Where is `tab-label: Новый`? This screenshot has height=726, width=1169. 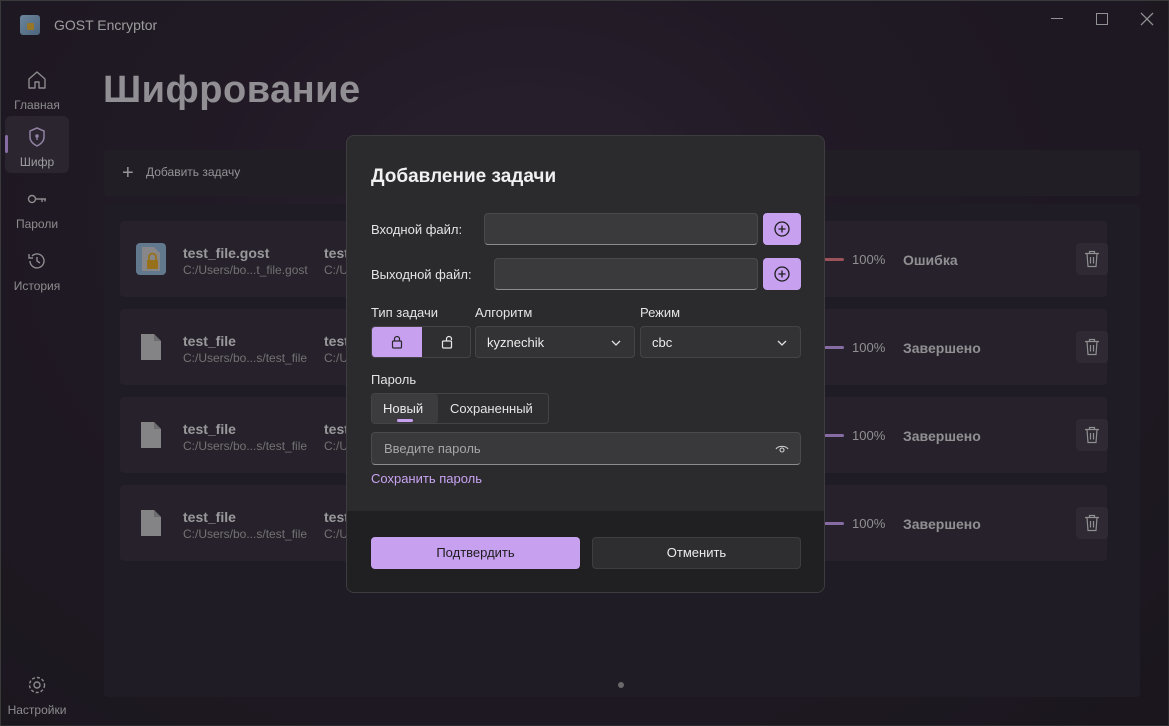 tab-label: Новый is located at coordinates (403, 408).